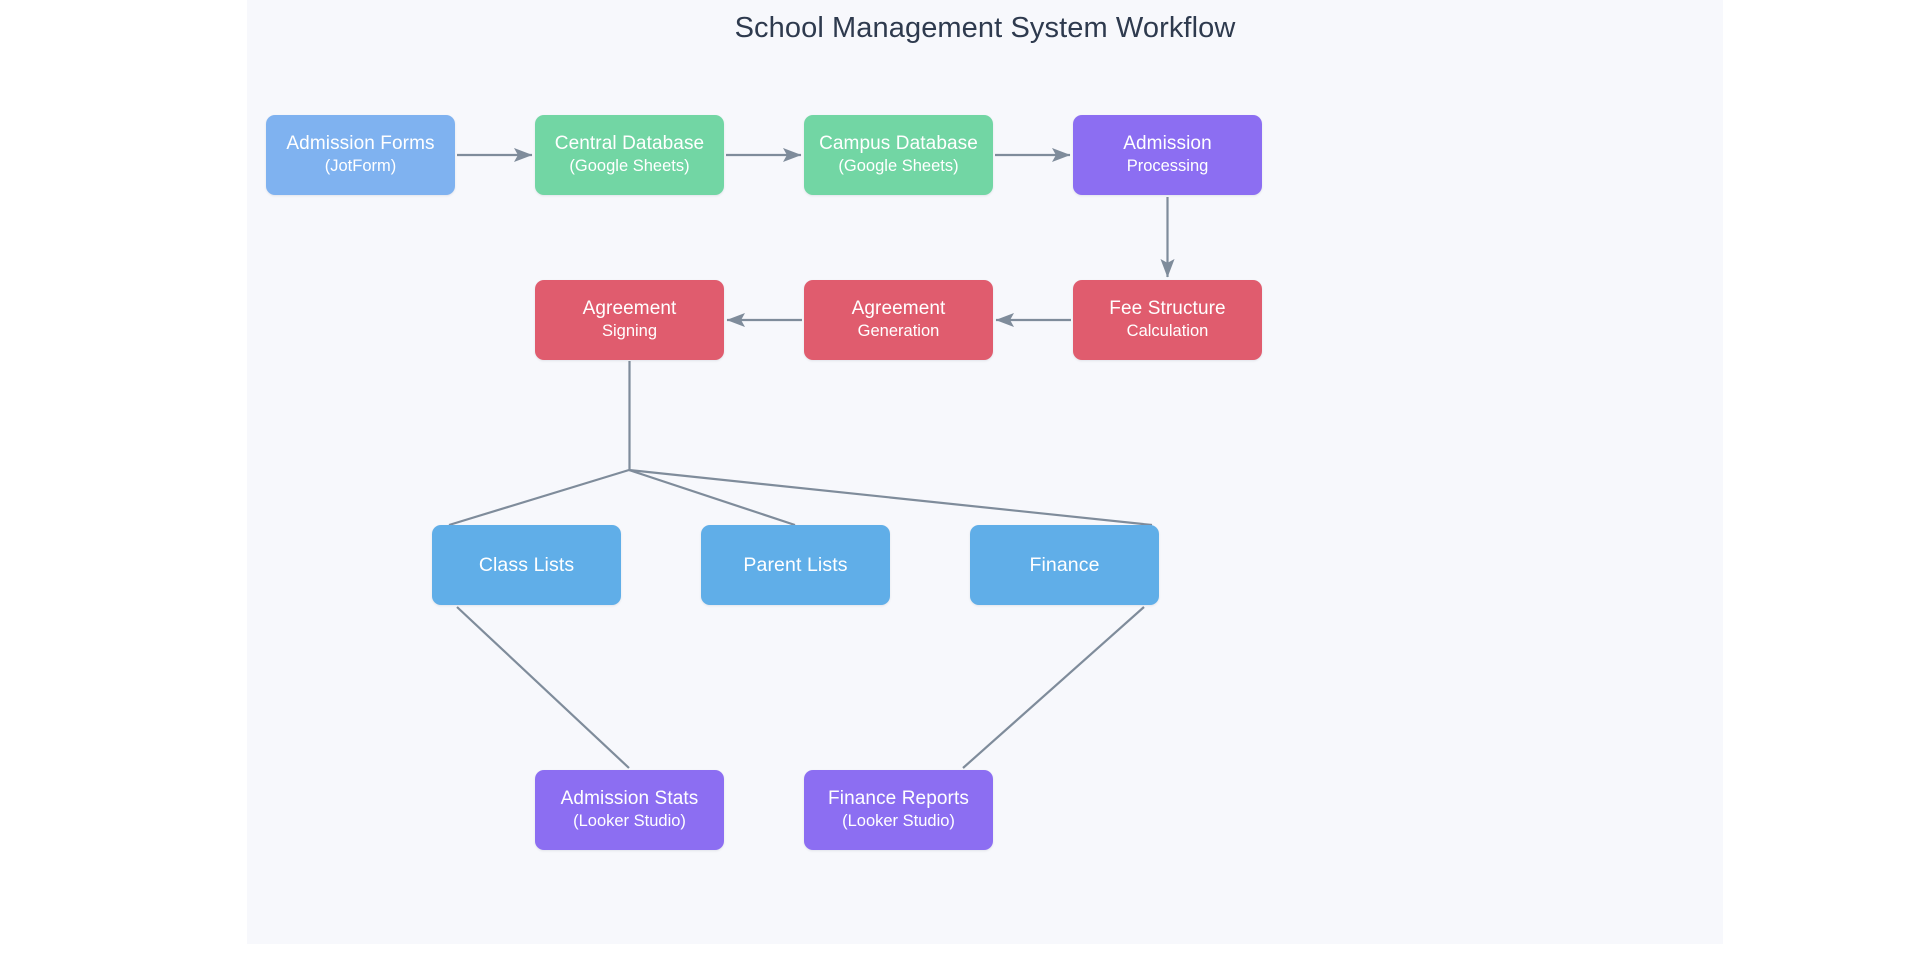 Image resolution: width=1930 pixels, height=956 pixels. I want to click on node-finance-reports: Finance Reports (Looker Studio), so click(898, 810).